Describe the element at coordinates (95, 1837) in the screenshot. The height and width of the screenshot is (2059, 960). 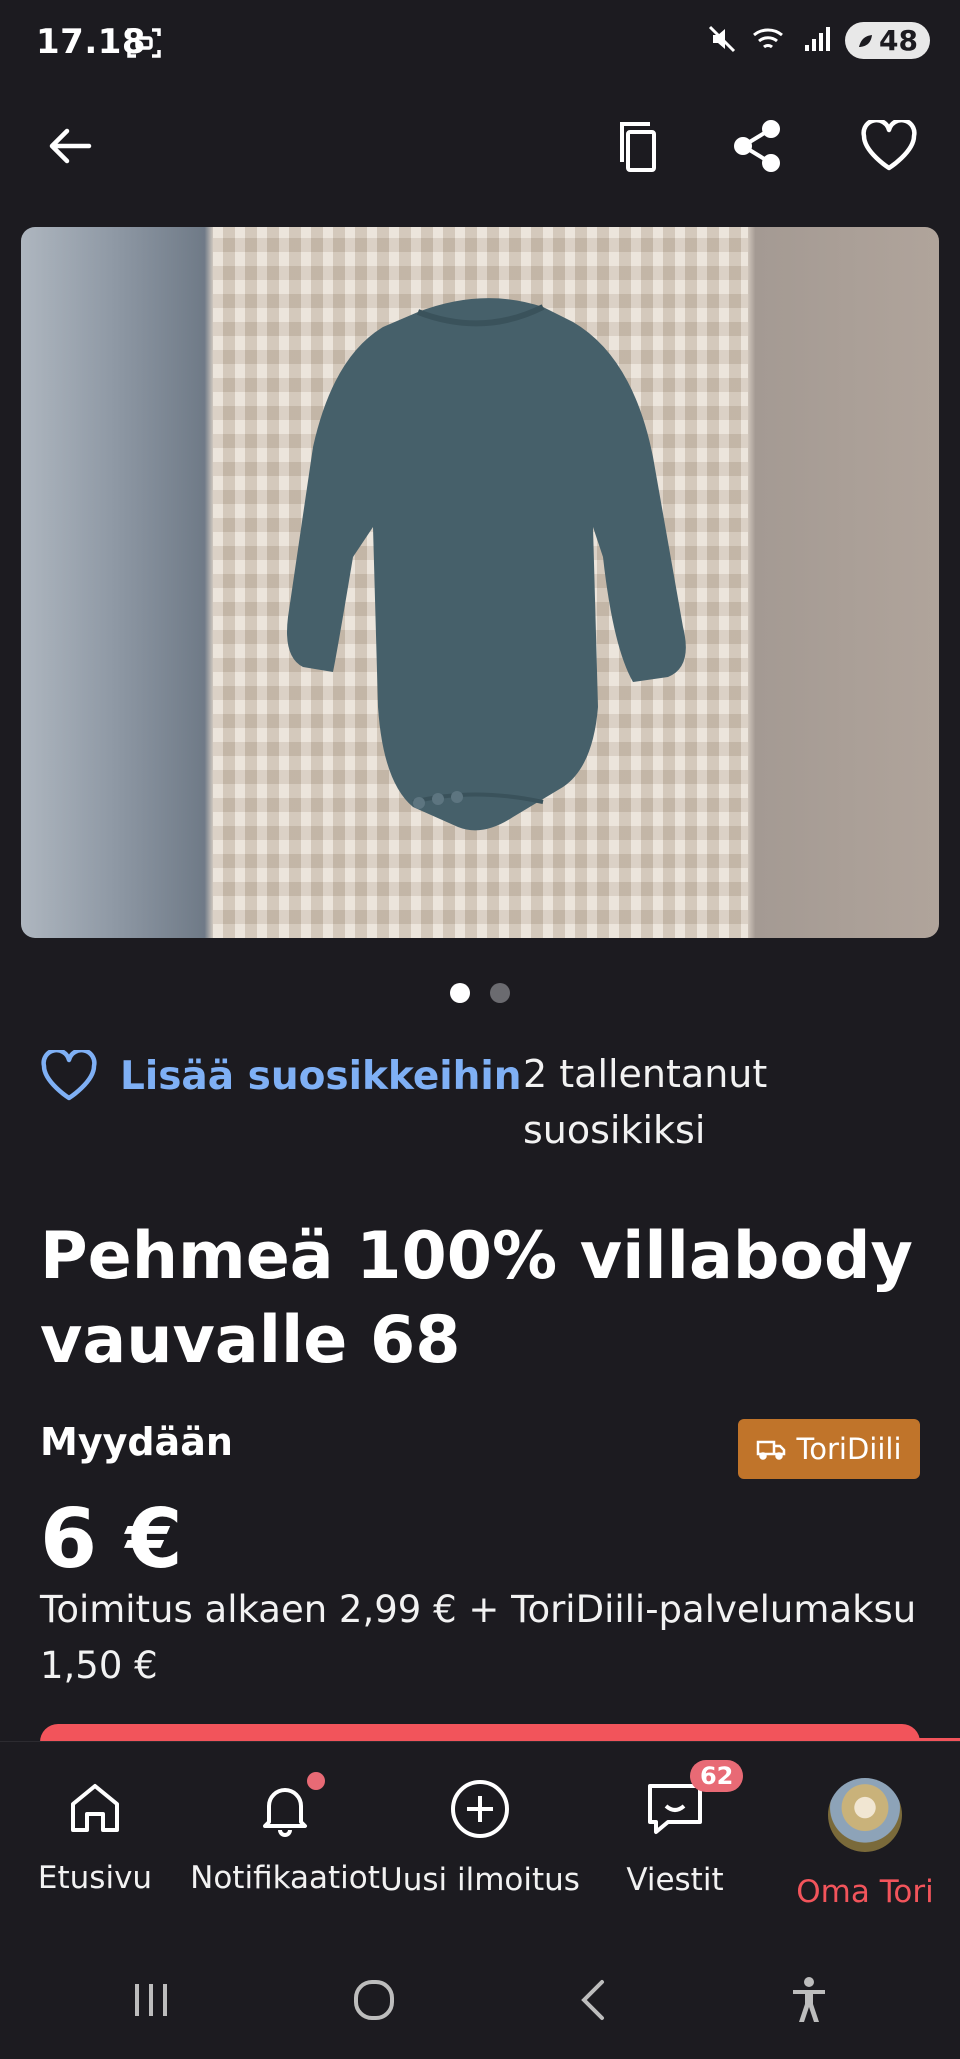
I see `nav-home: Etusivu` at that location.